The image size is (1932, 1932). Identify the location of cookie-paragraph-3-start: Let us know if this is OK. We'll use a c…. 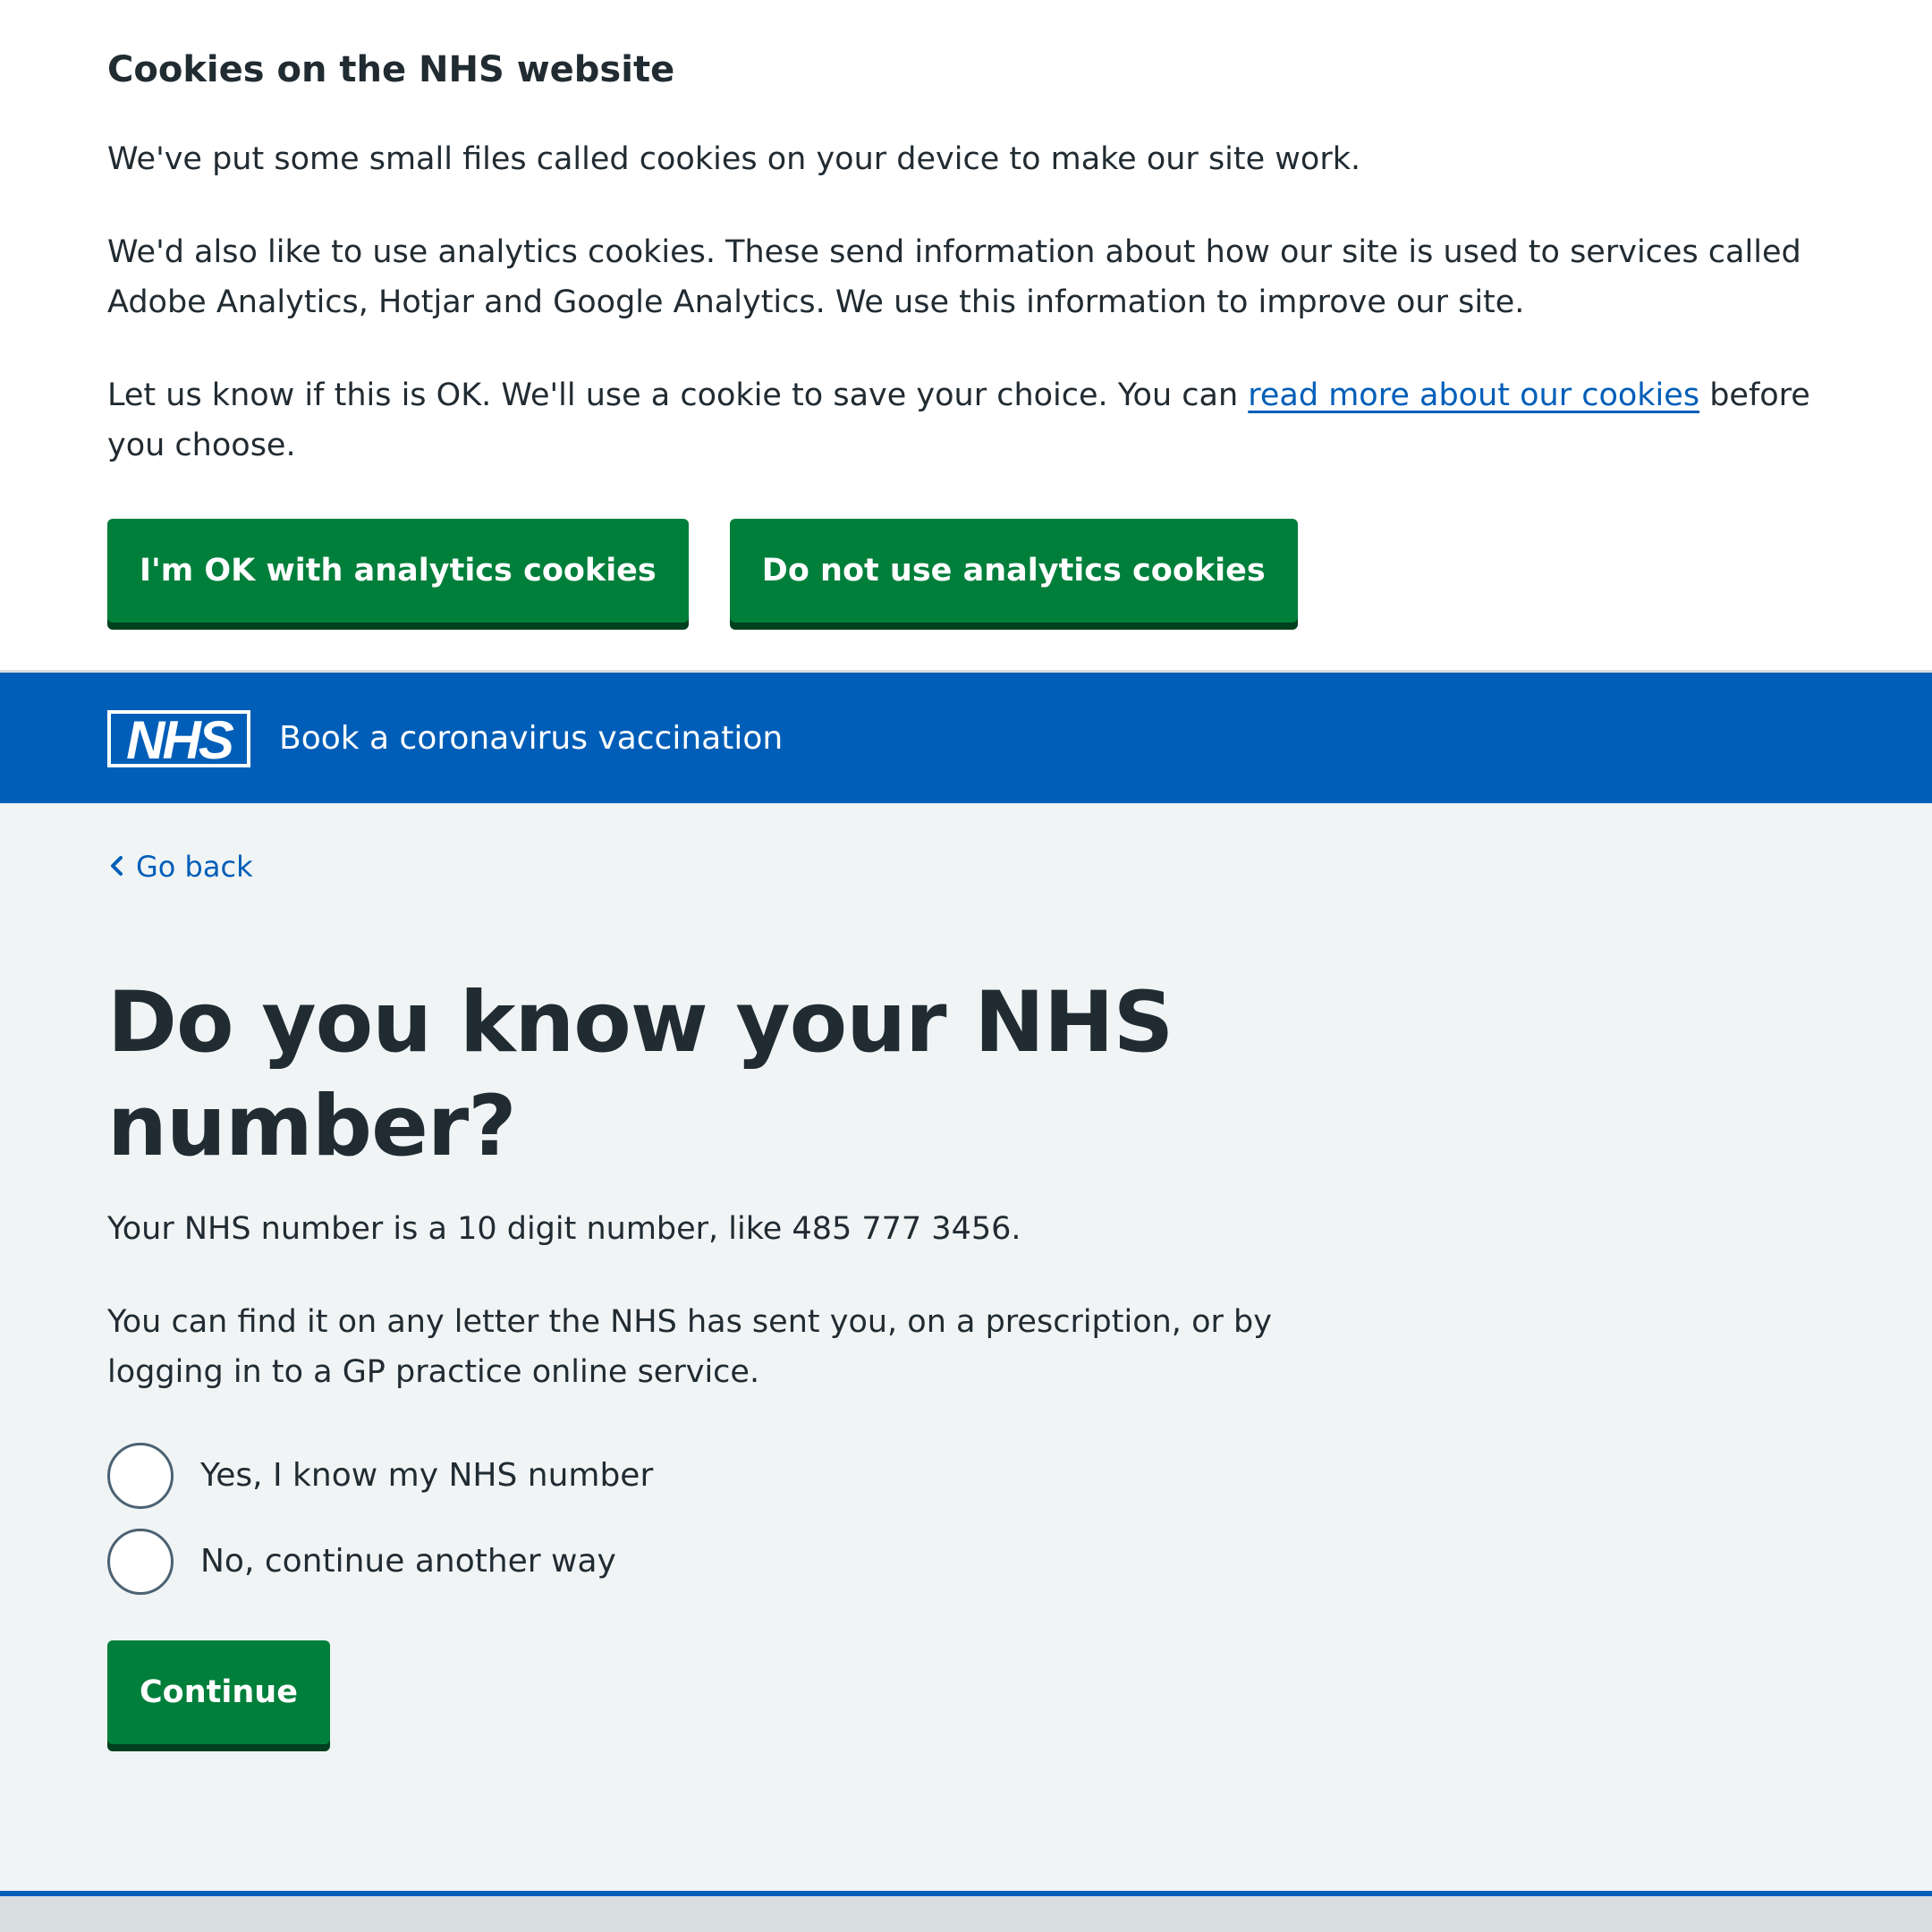
(678, 395).